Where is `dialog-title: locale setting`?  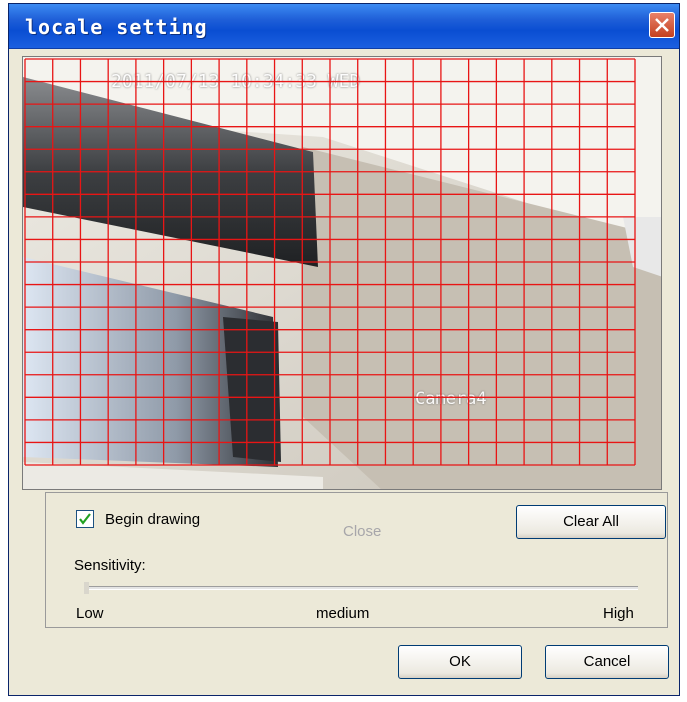
dialog-title: locale setting is located at coordinates (116, 27).